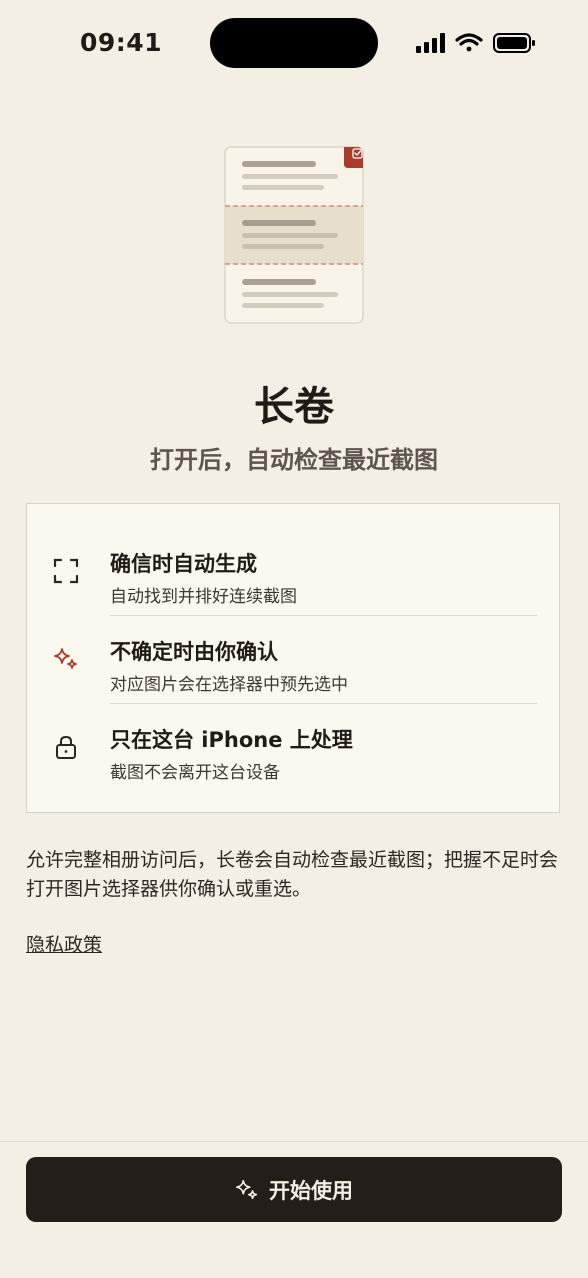  I want to click on status-icons, so click(475, 43).